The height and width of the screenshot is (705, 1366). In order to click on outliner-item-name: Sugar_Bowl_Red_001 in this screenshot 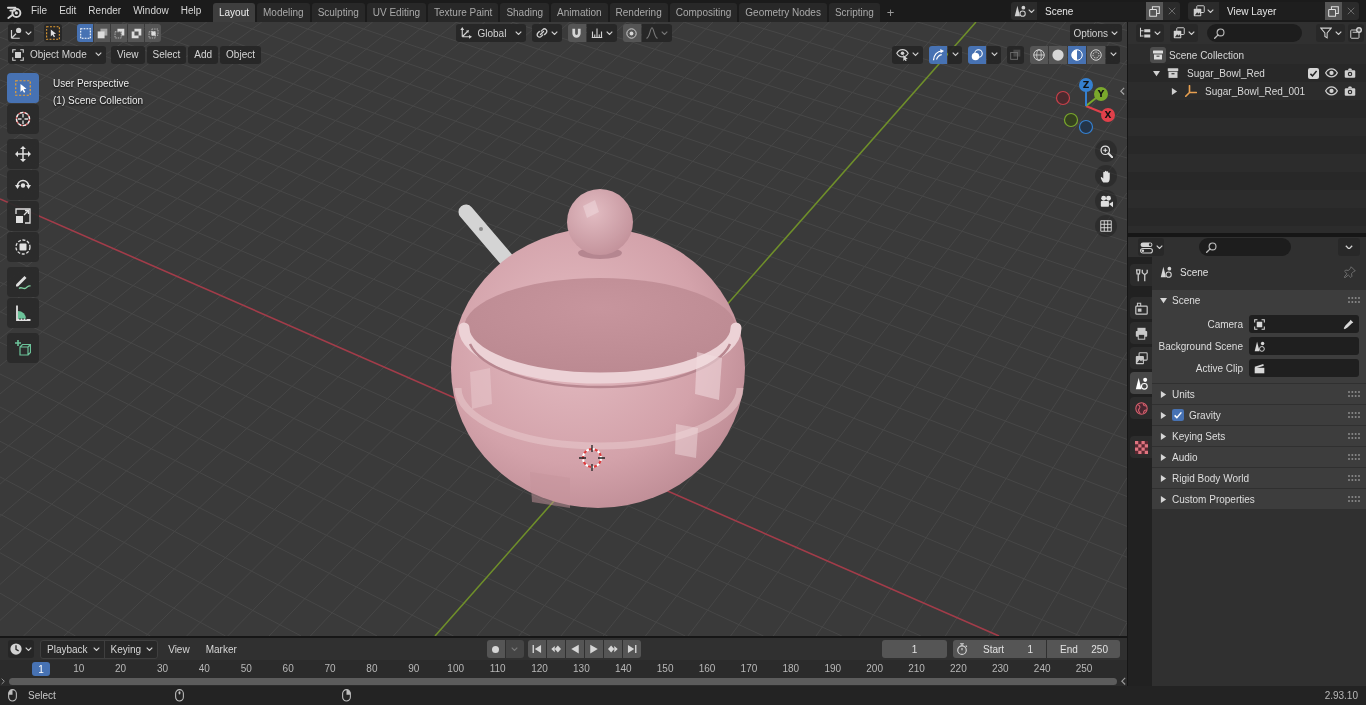, I will do `click(1255, 91)`.